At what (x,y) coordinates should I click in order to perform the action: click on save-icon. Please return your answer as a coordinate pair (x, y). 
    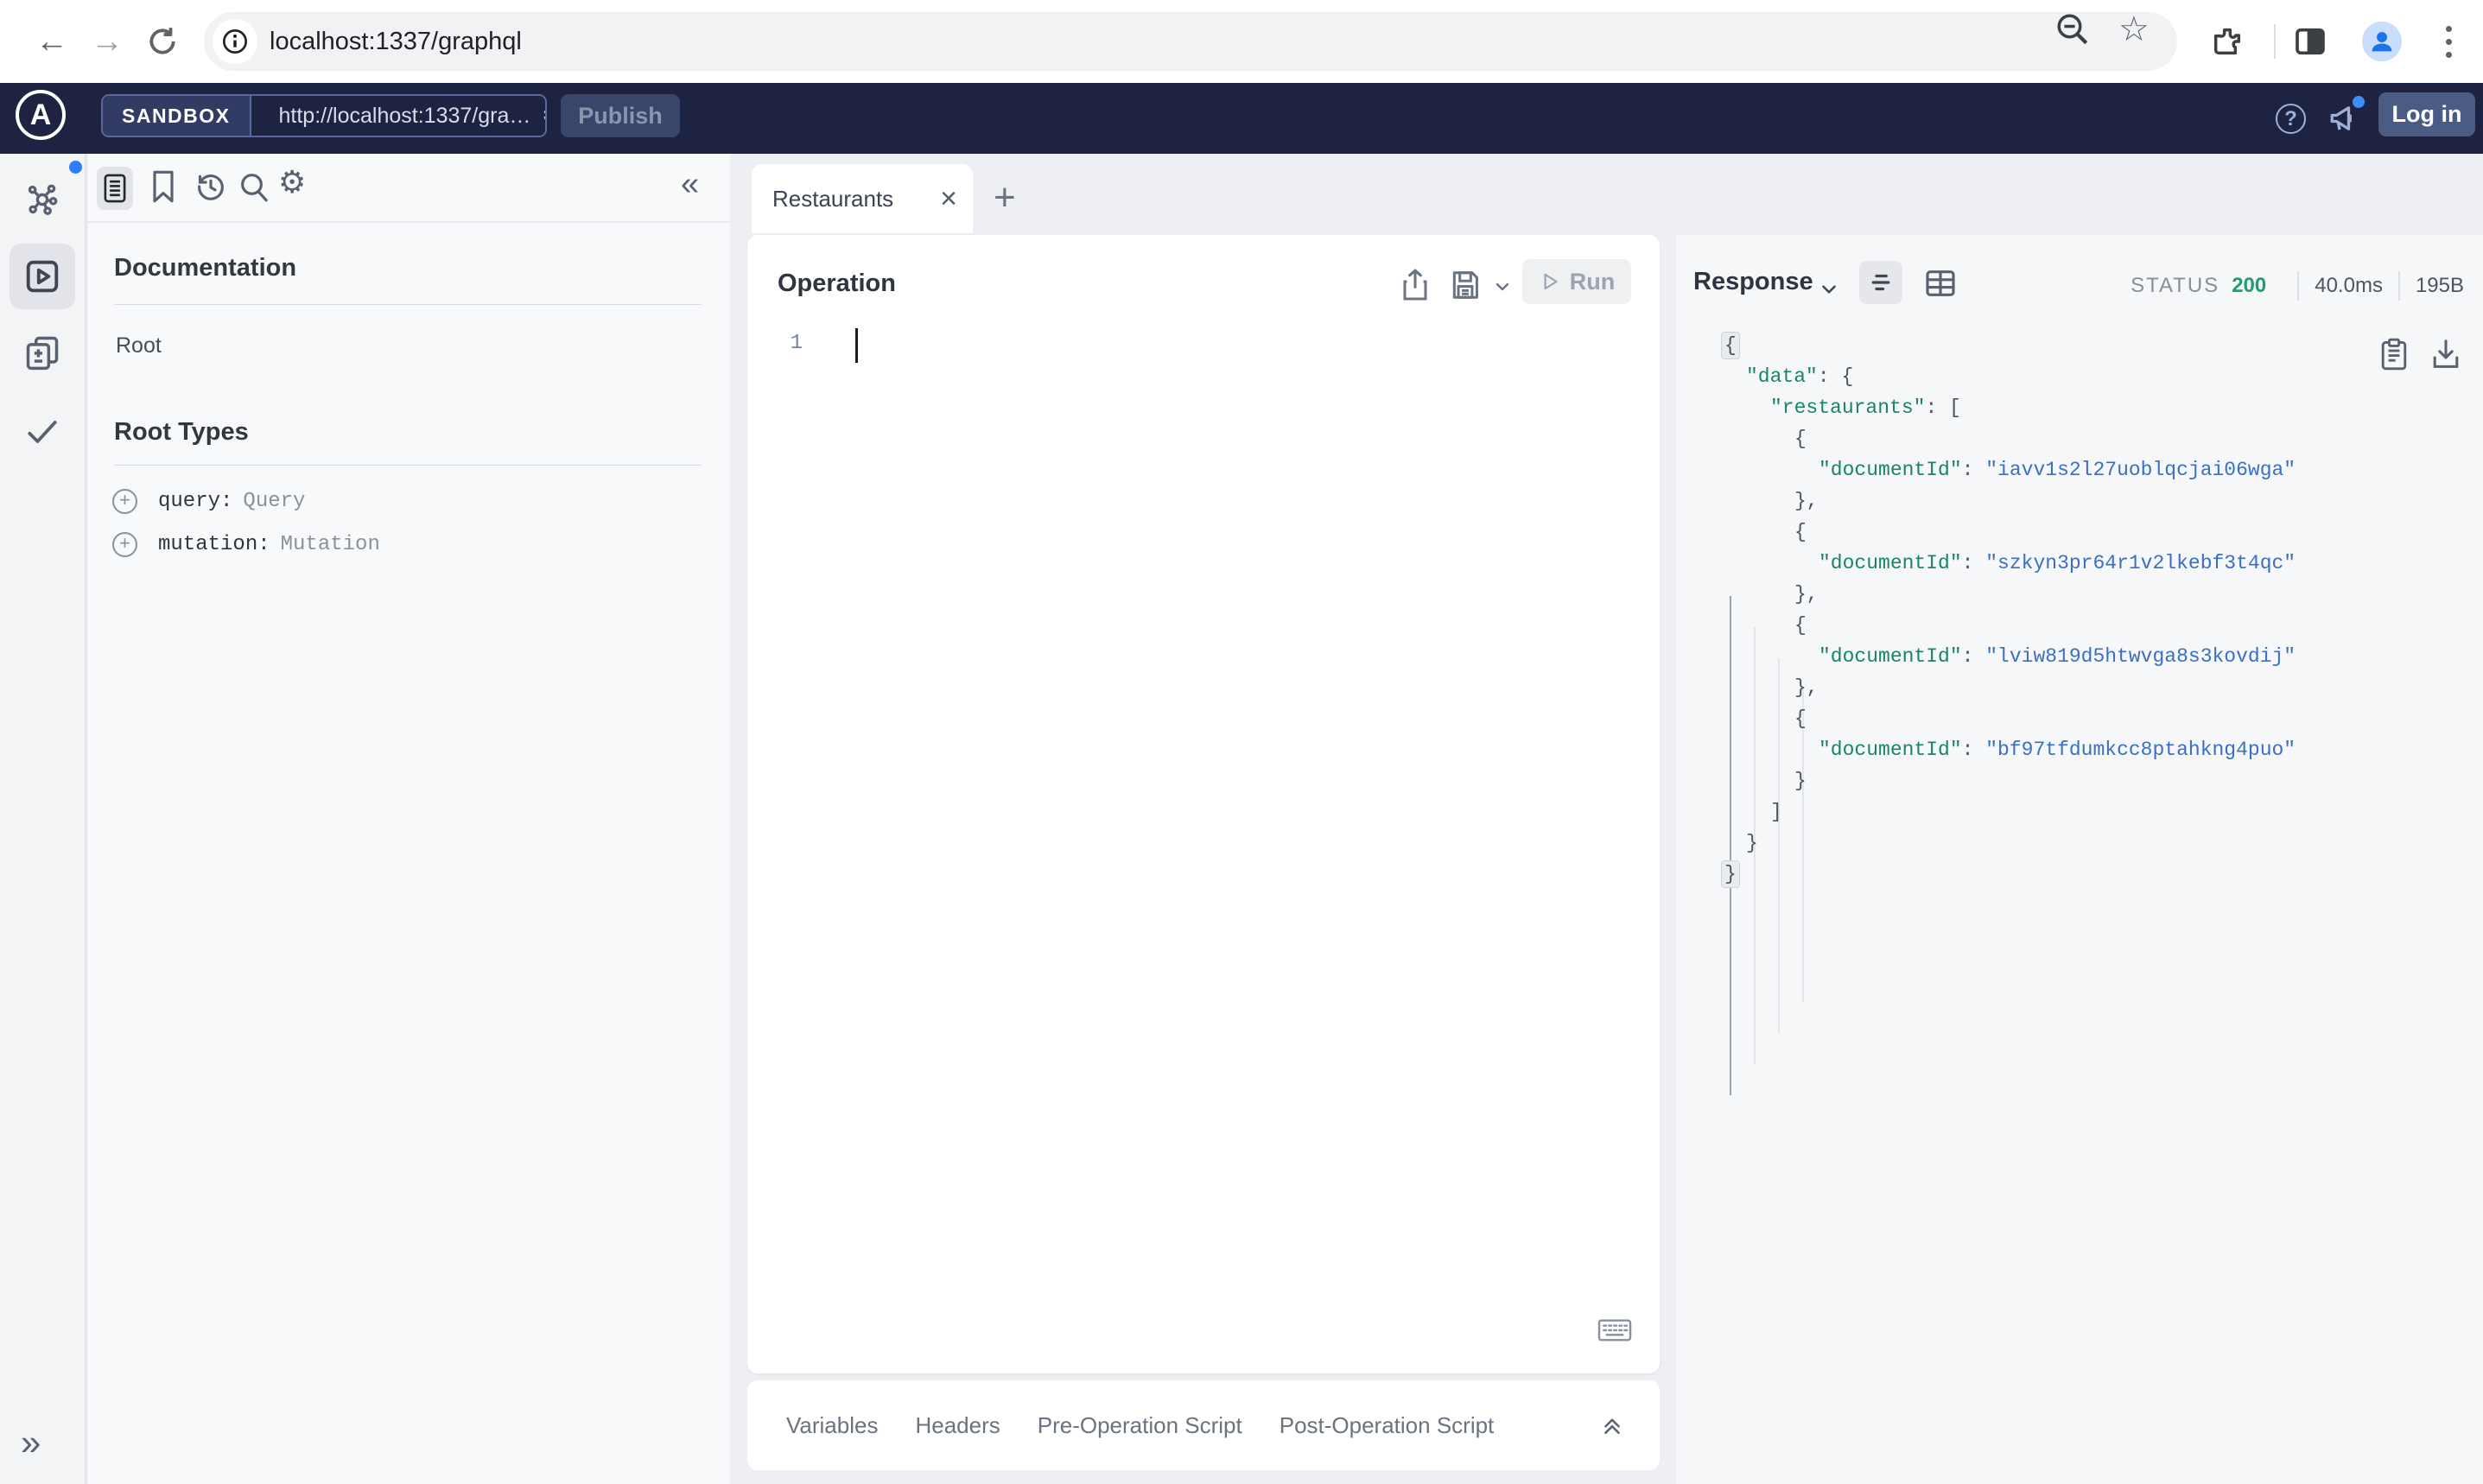
    Looking at the image, I should click on (1466, 285).